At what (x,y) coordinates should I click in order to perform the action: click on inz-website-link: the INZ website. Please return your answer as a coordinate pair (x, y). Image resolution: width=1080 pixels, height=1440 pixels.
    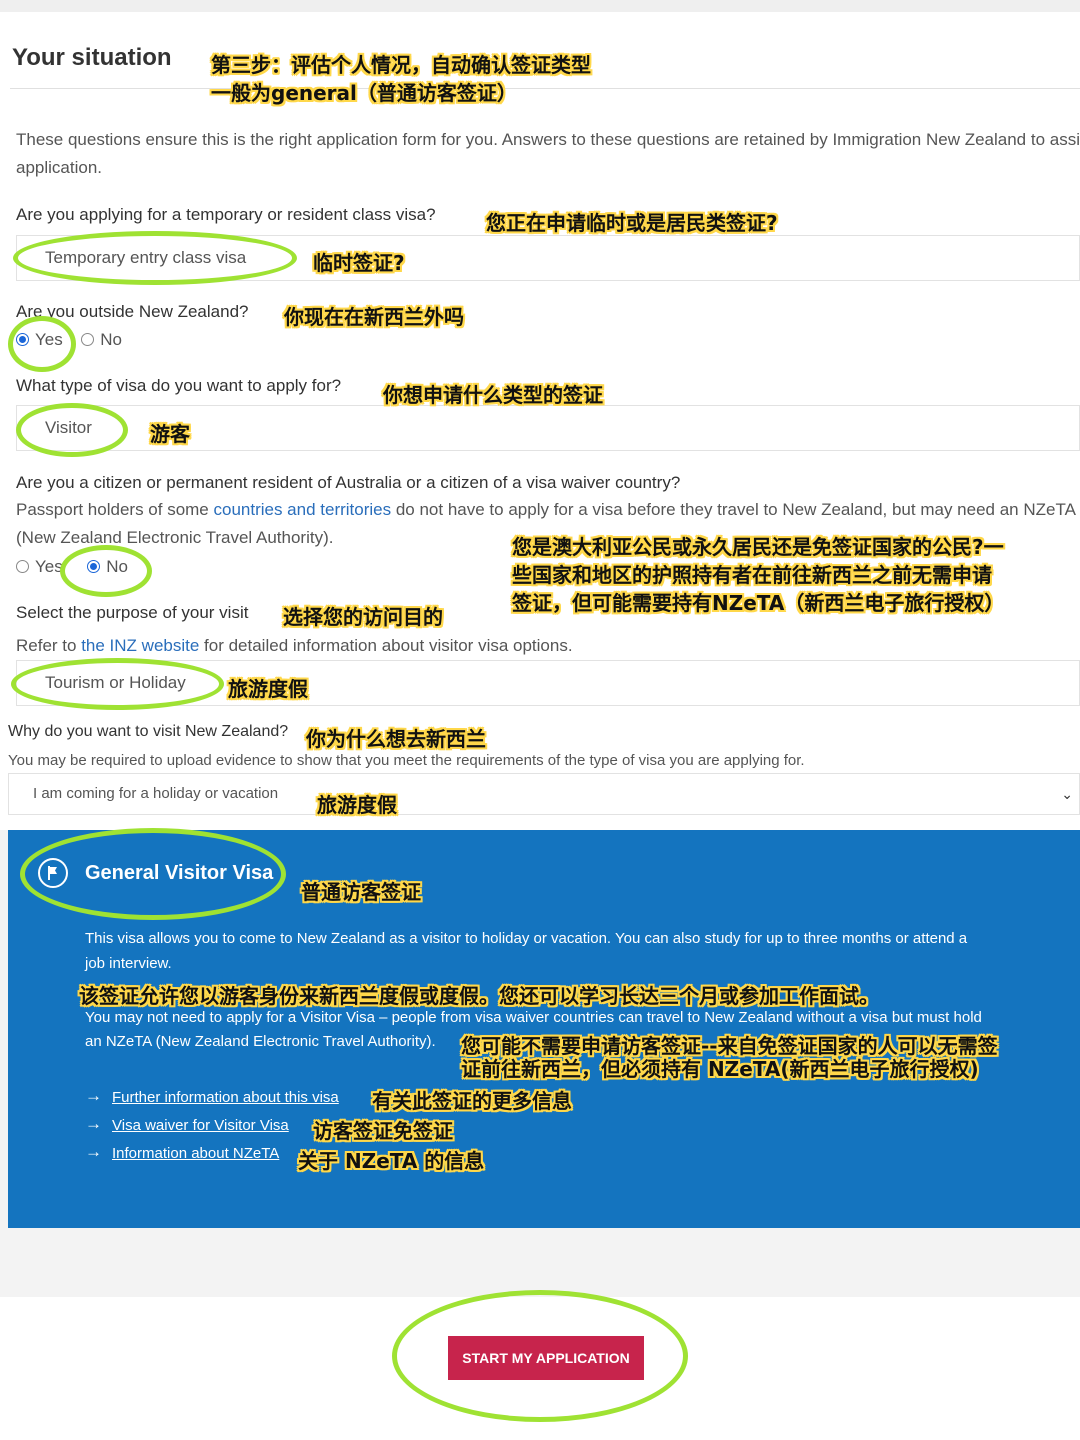
    Looking at the image, I should click on (140, 645).